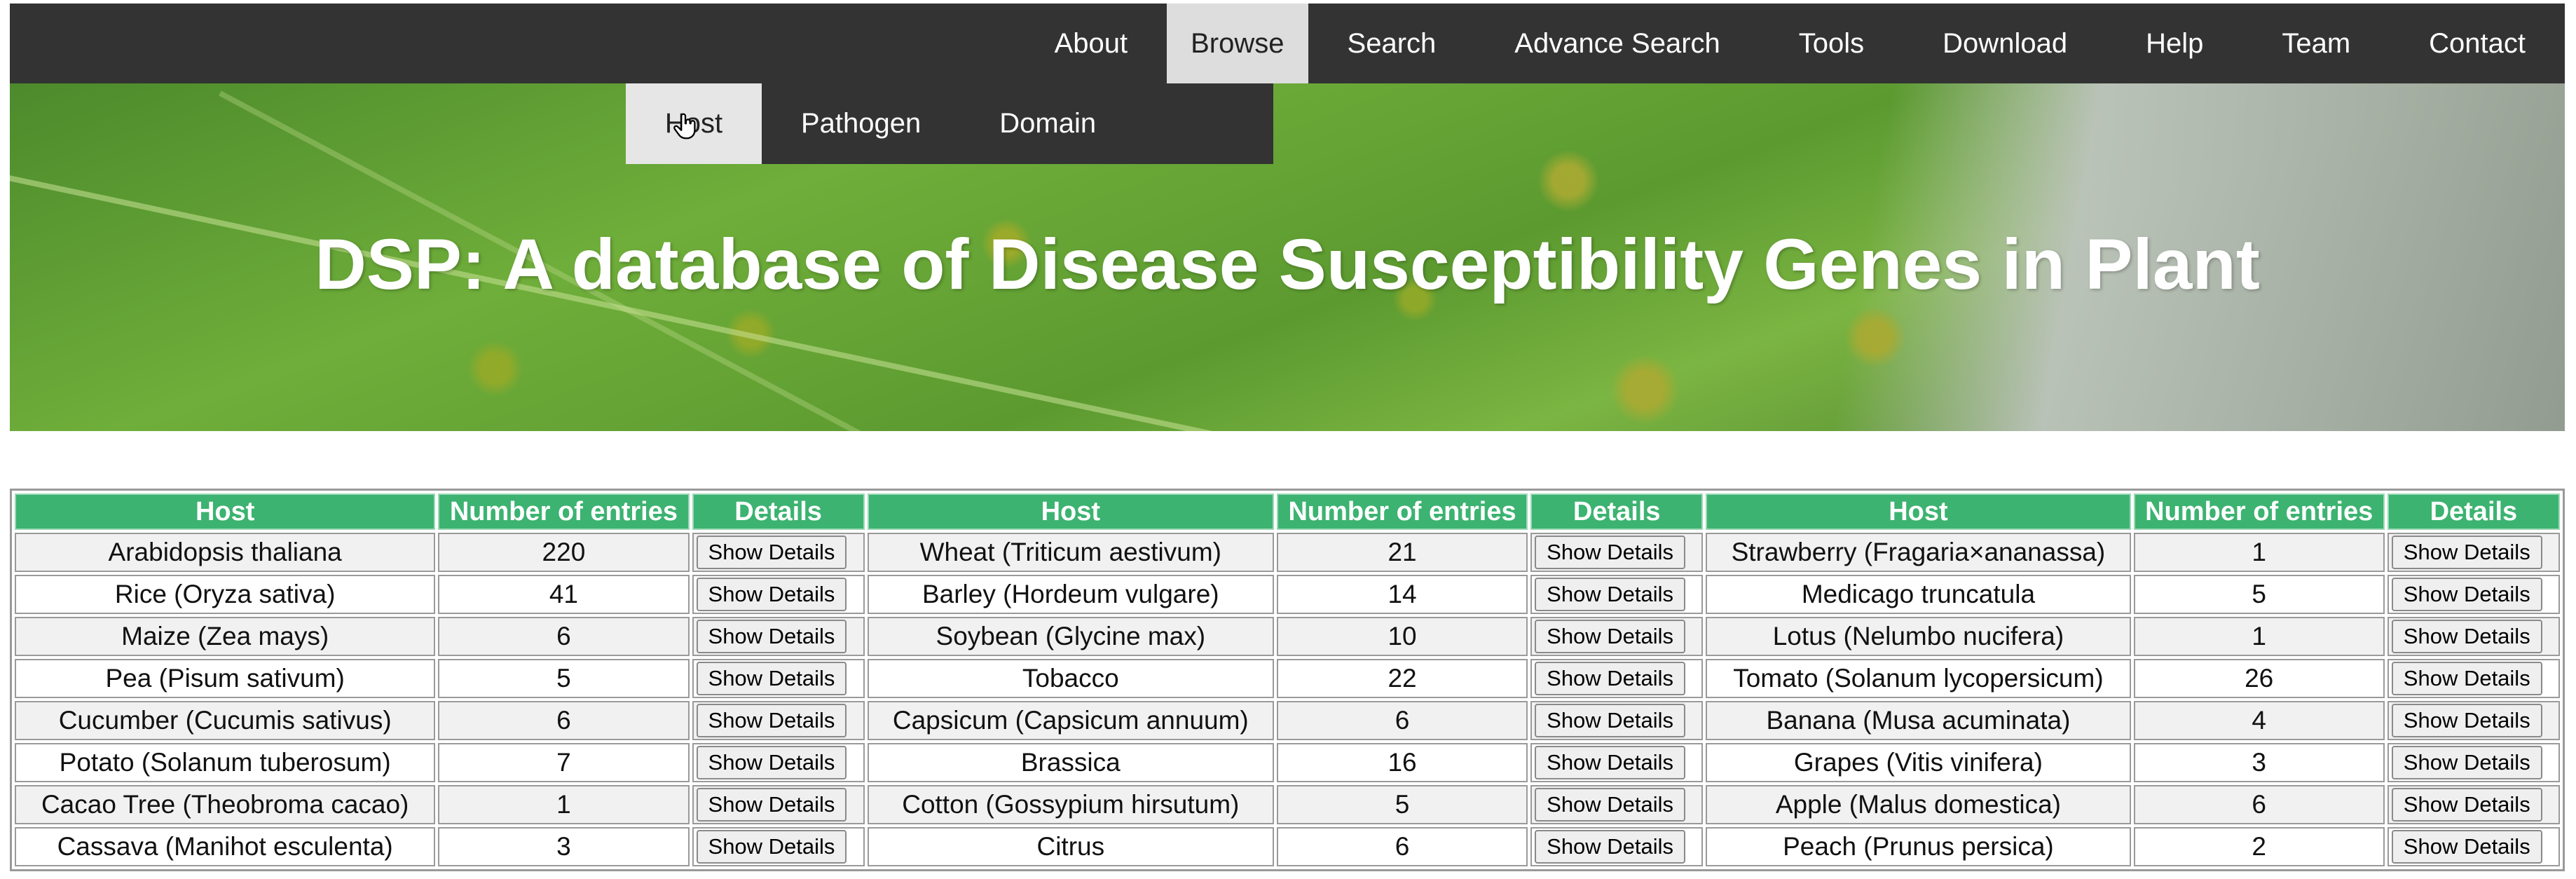  I want to click on entry-count-cell: 7, so click(564, 762).